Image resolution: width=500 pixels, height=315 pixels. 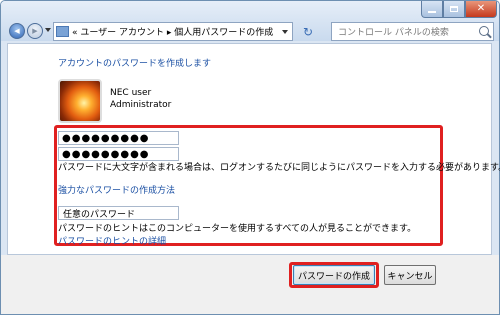 I want to click on minimize-icon, so click(x=432, y=12).